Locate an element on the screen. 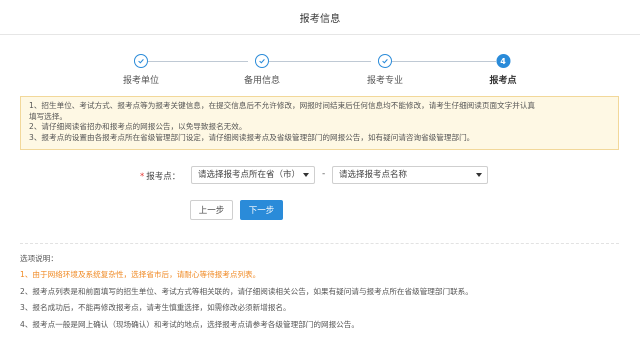 The width and height of the screenshot is (640, 364). instruction-item: 3、报名成功后，不能再修改报考点，请考生慎重选择，如需修改必须新增报名。 is located at coordinates (155, 307).